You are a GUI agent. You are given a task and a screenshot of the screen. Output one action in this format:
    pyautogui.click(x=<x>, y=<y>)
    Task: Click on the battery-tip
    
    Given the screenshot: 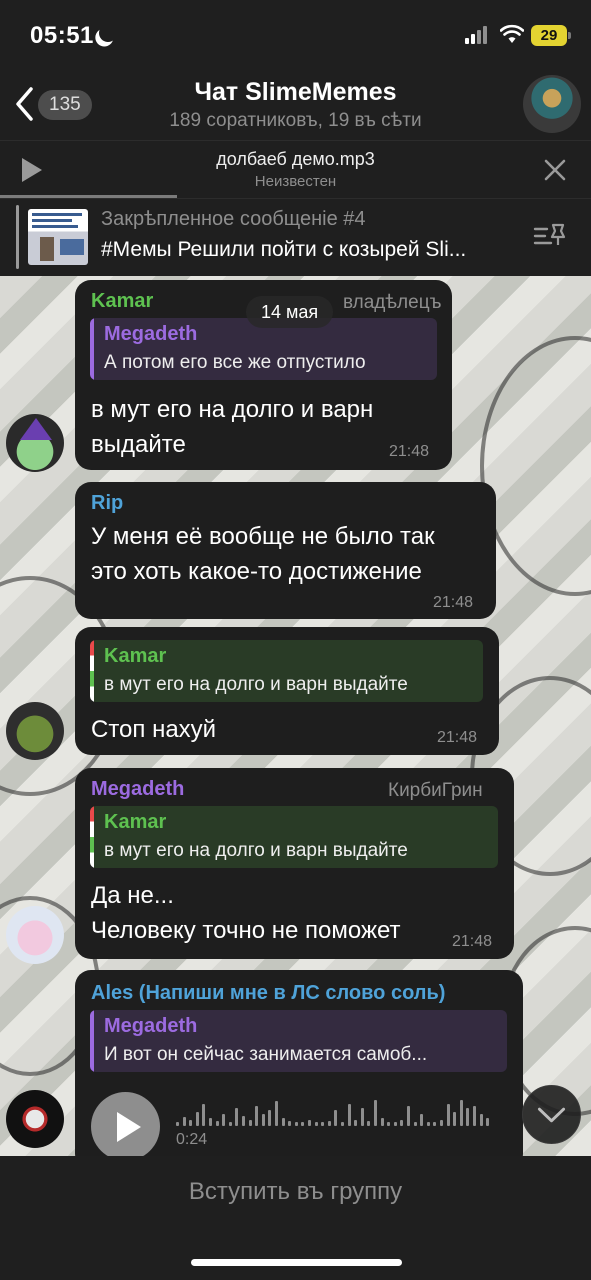 What is the action you would take?
    pyautogui.click(x=569, y=35)
    